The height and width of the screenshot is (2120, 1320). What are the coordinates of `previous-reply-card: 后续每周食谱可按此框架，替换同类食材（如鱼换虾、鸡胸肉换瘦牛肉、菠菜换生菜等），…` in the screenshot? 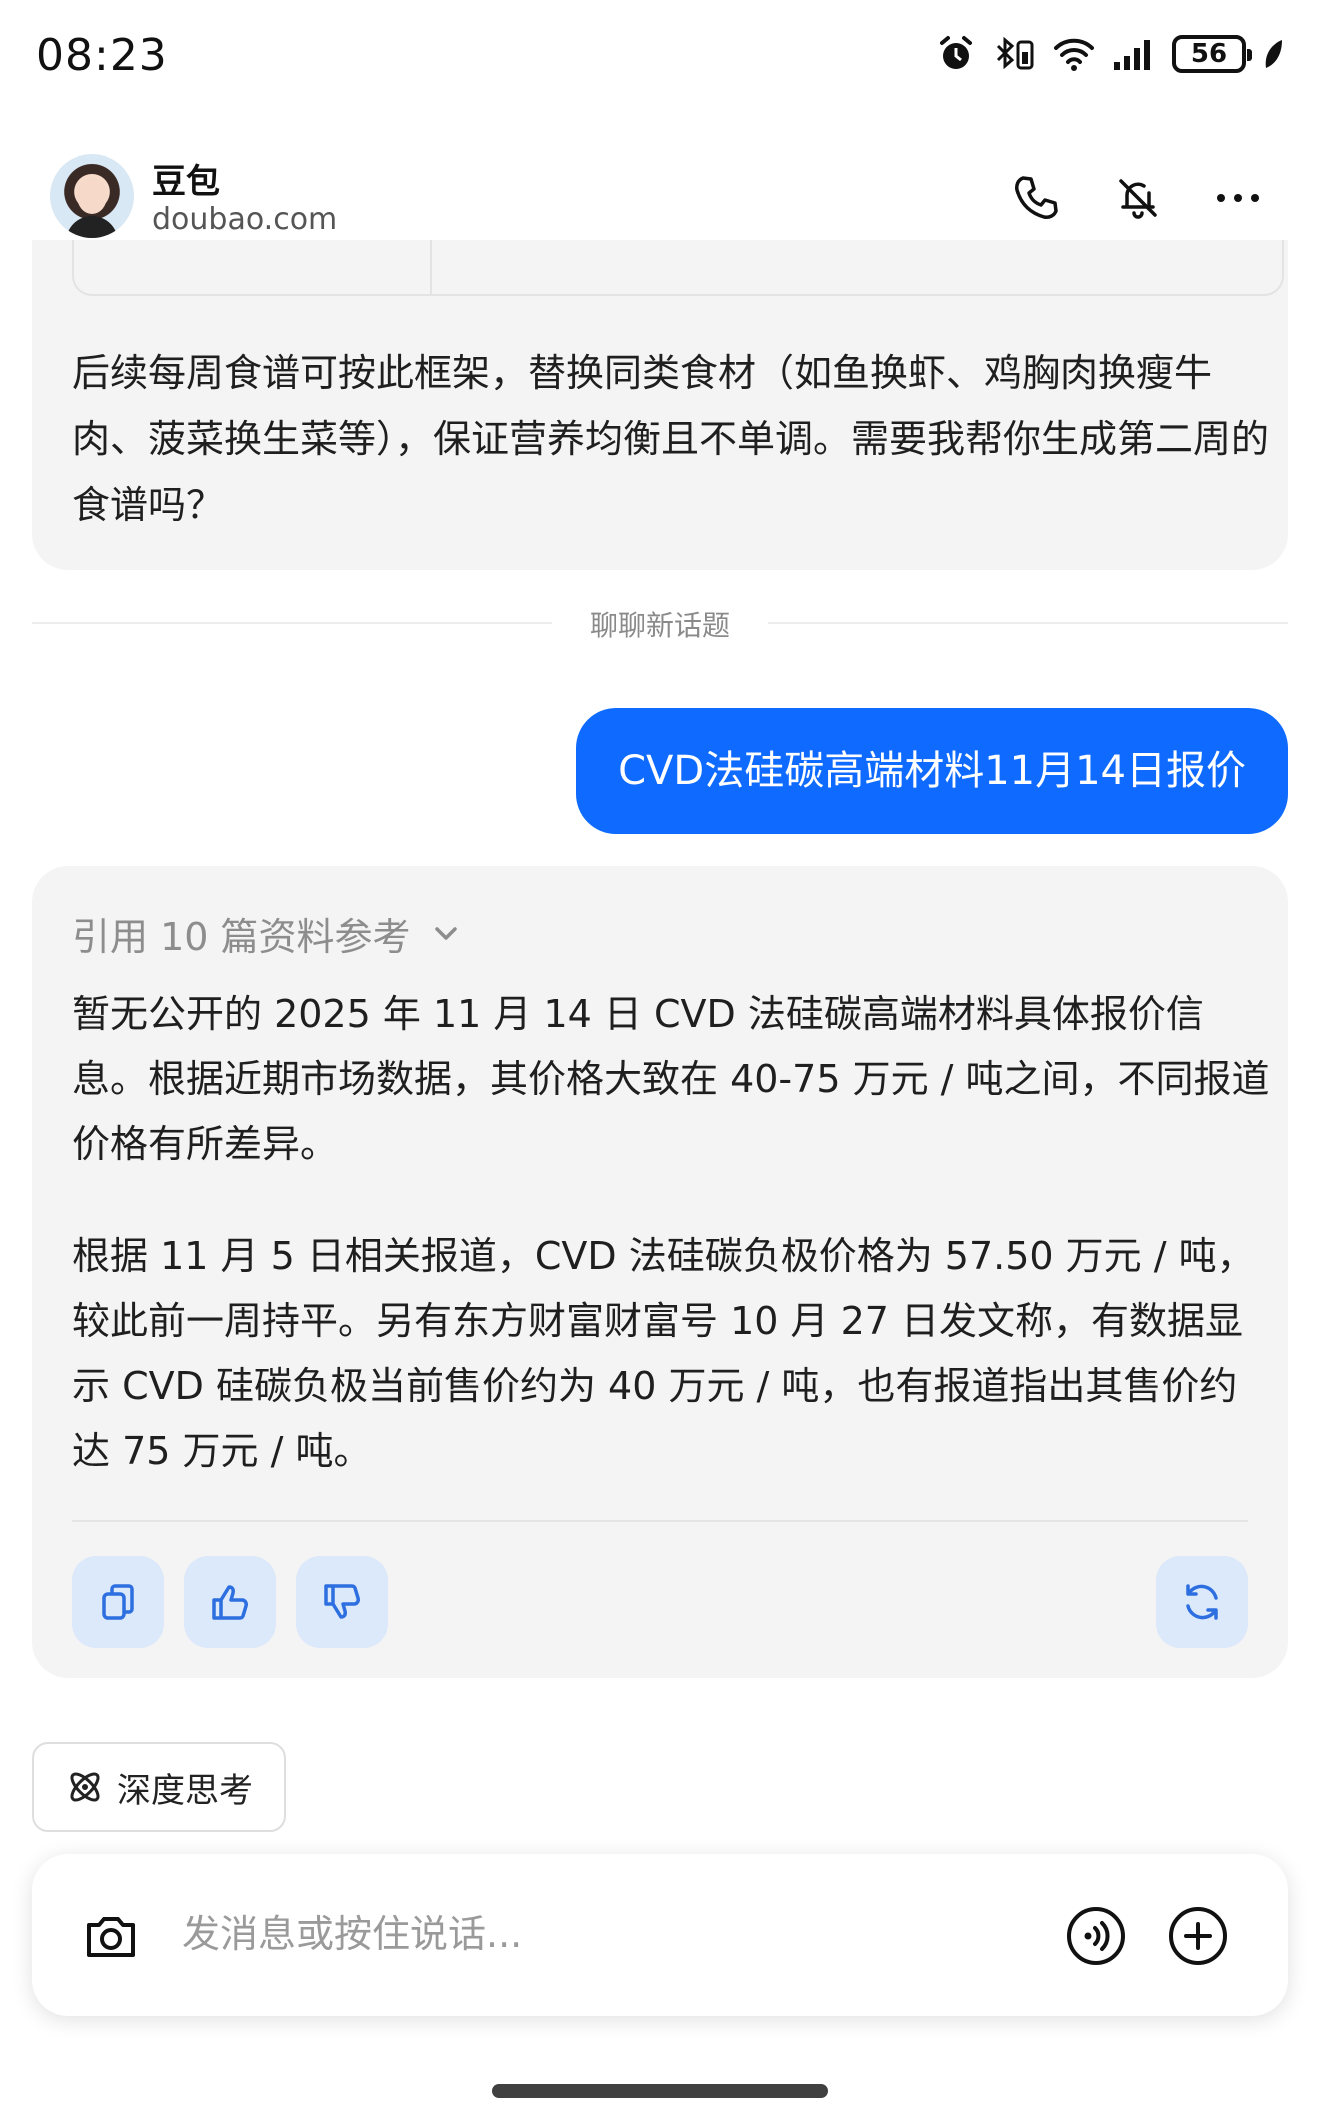 It's located at (660, 405).